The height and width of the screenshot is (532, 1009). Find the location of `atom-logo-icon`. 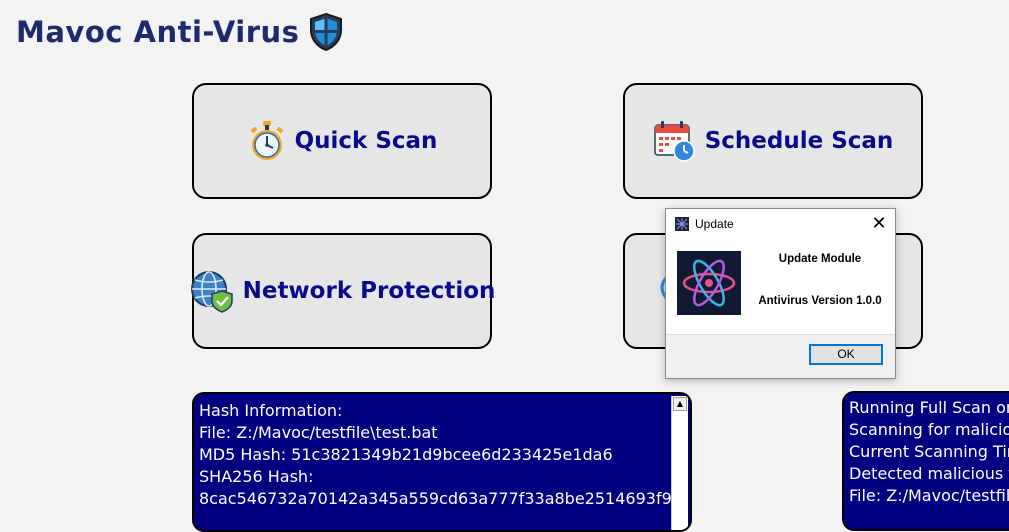

atom-logo-icon is located at coordinates (709, 283).